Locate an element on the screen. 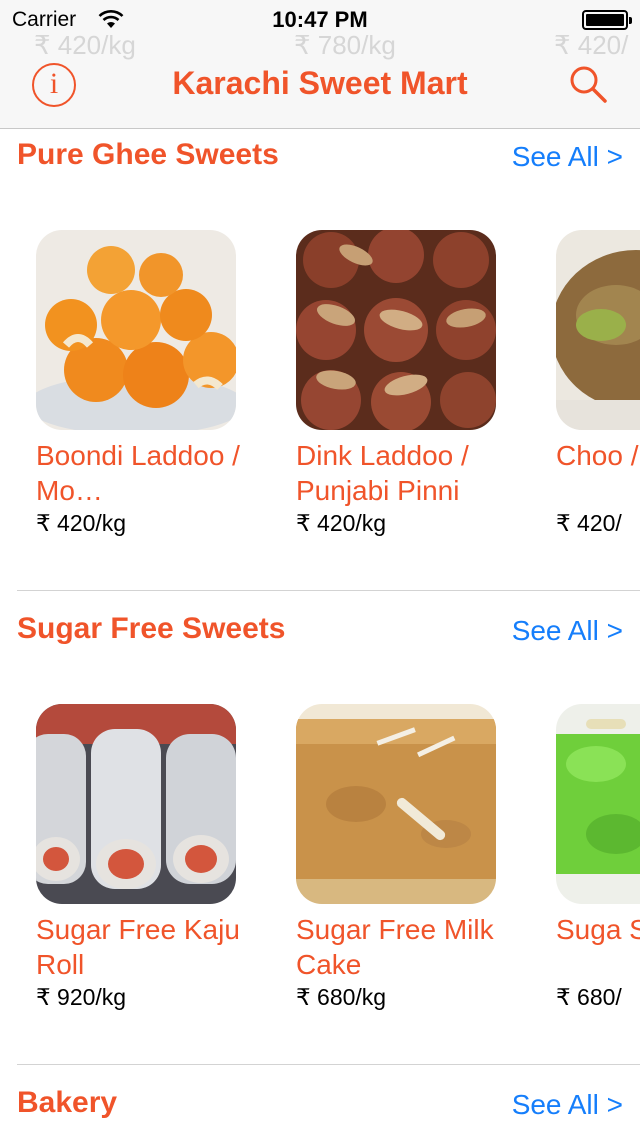 The image size is (640, 1136). nav-bar: i Karachi Sweet Mart is located at coordinates (320, 84).